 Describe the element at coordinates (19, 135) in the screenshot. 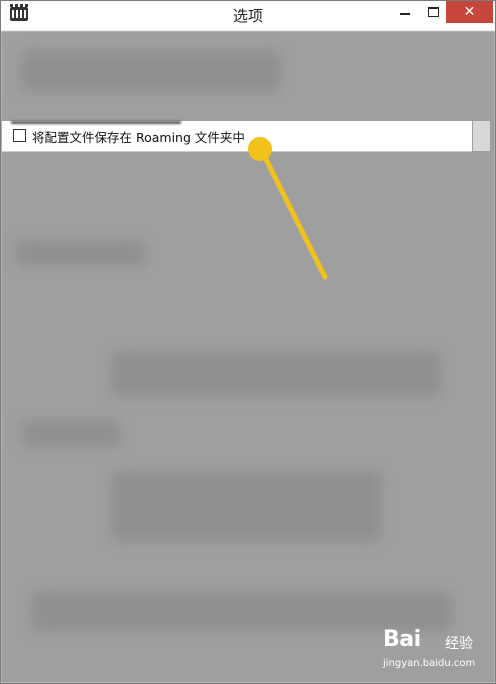

I see `roaming-config-checkbox` at that location.